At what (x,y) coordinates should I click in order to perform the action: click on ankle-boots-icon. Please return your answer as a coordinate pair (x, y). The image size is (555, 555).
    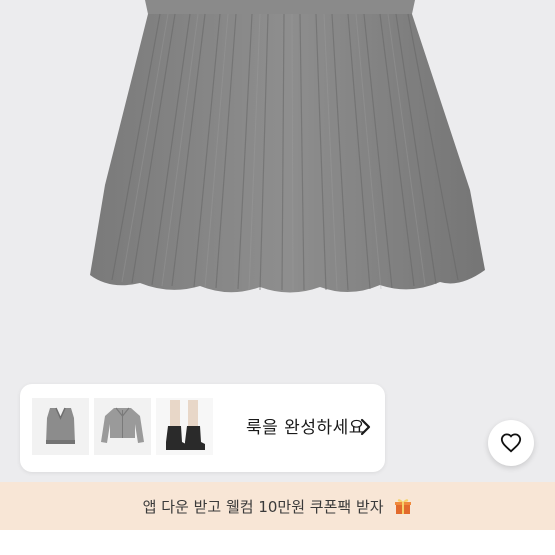
    Looking at the image, I should click on (184, 426).